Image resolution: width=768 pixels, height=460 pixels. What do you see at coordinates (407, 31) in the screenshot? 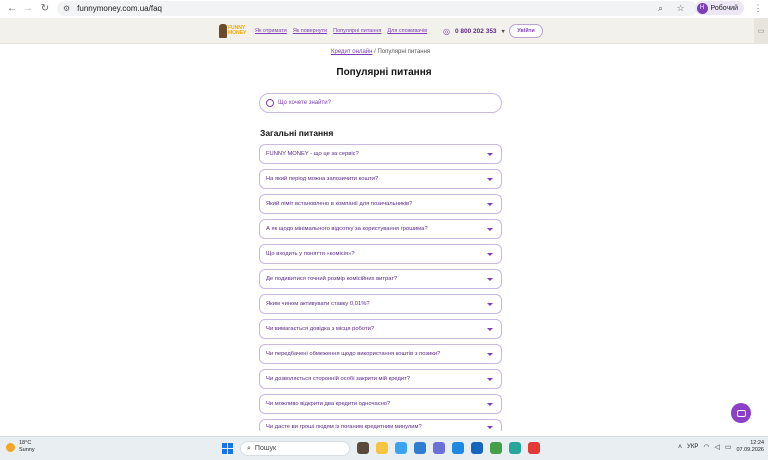
I see `nav-link-consumers: Для споживачів` at bounding box center [407, 31].